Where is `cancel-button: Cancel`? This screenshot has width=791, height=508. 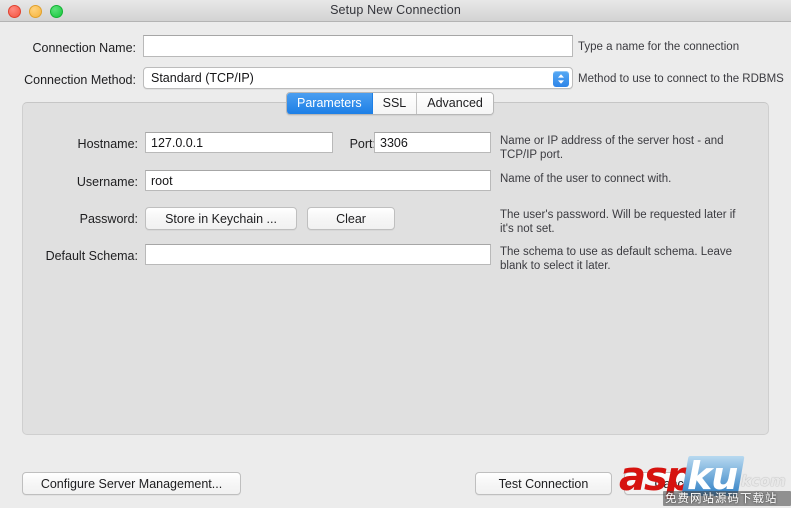
cancel-button: Cancel is located at coordinates (674, 483).